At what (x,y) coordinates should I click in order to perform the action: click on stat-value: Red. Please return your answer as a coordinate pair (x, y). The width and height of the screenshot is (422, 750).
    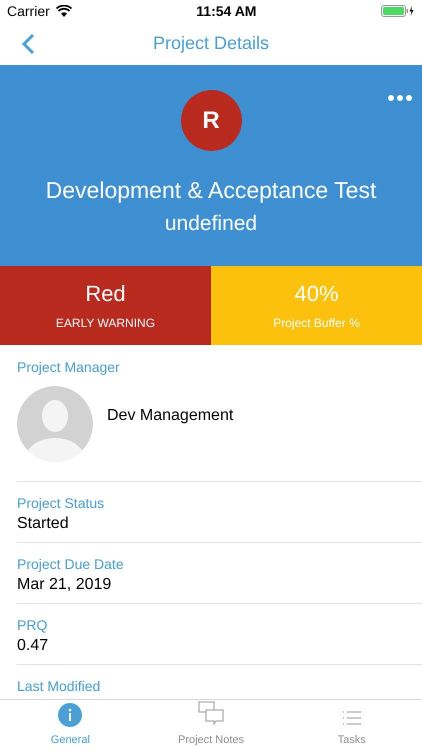
    Looking at the image, I should click on (105, 294).